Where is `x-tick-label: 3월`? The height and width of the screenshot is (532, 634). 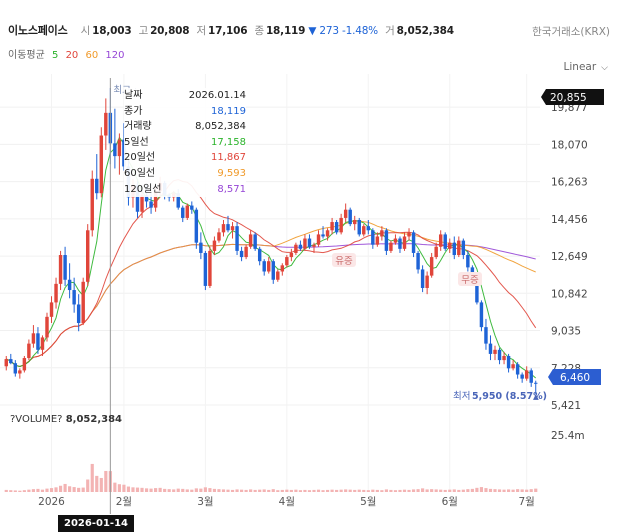 x-tick-label: 3월 is located at coordinates (205, 502).